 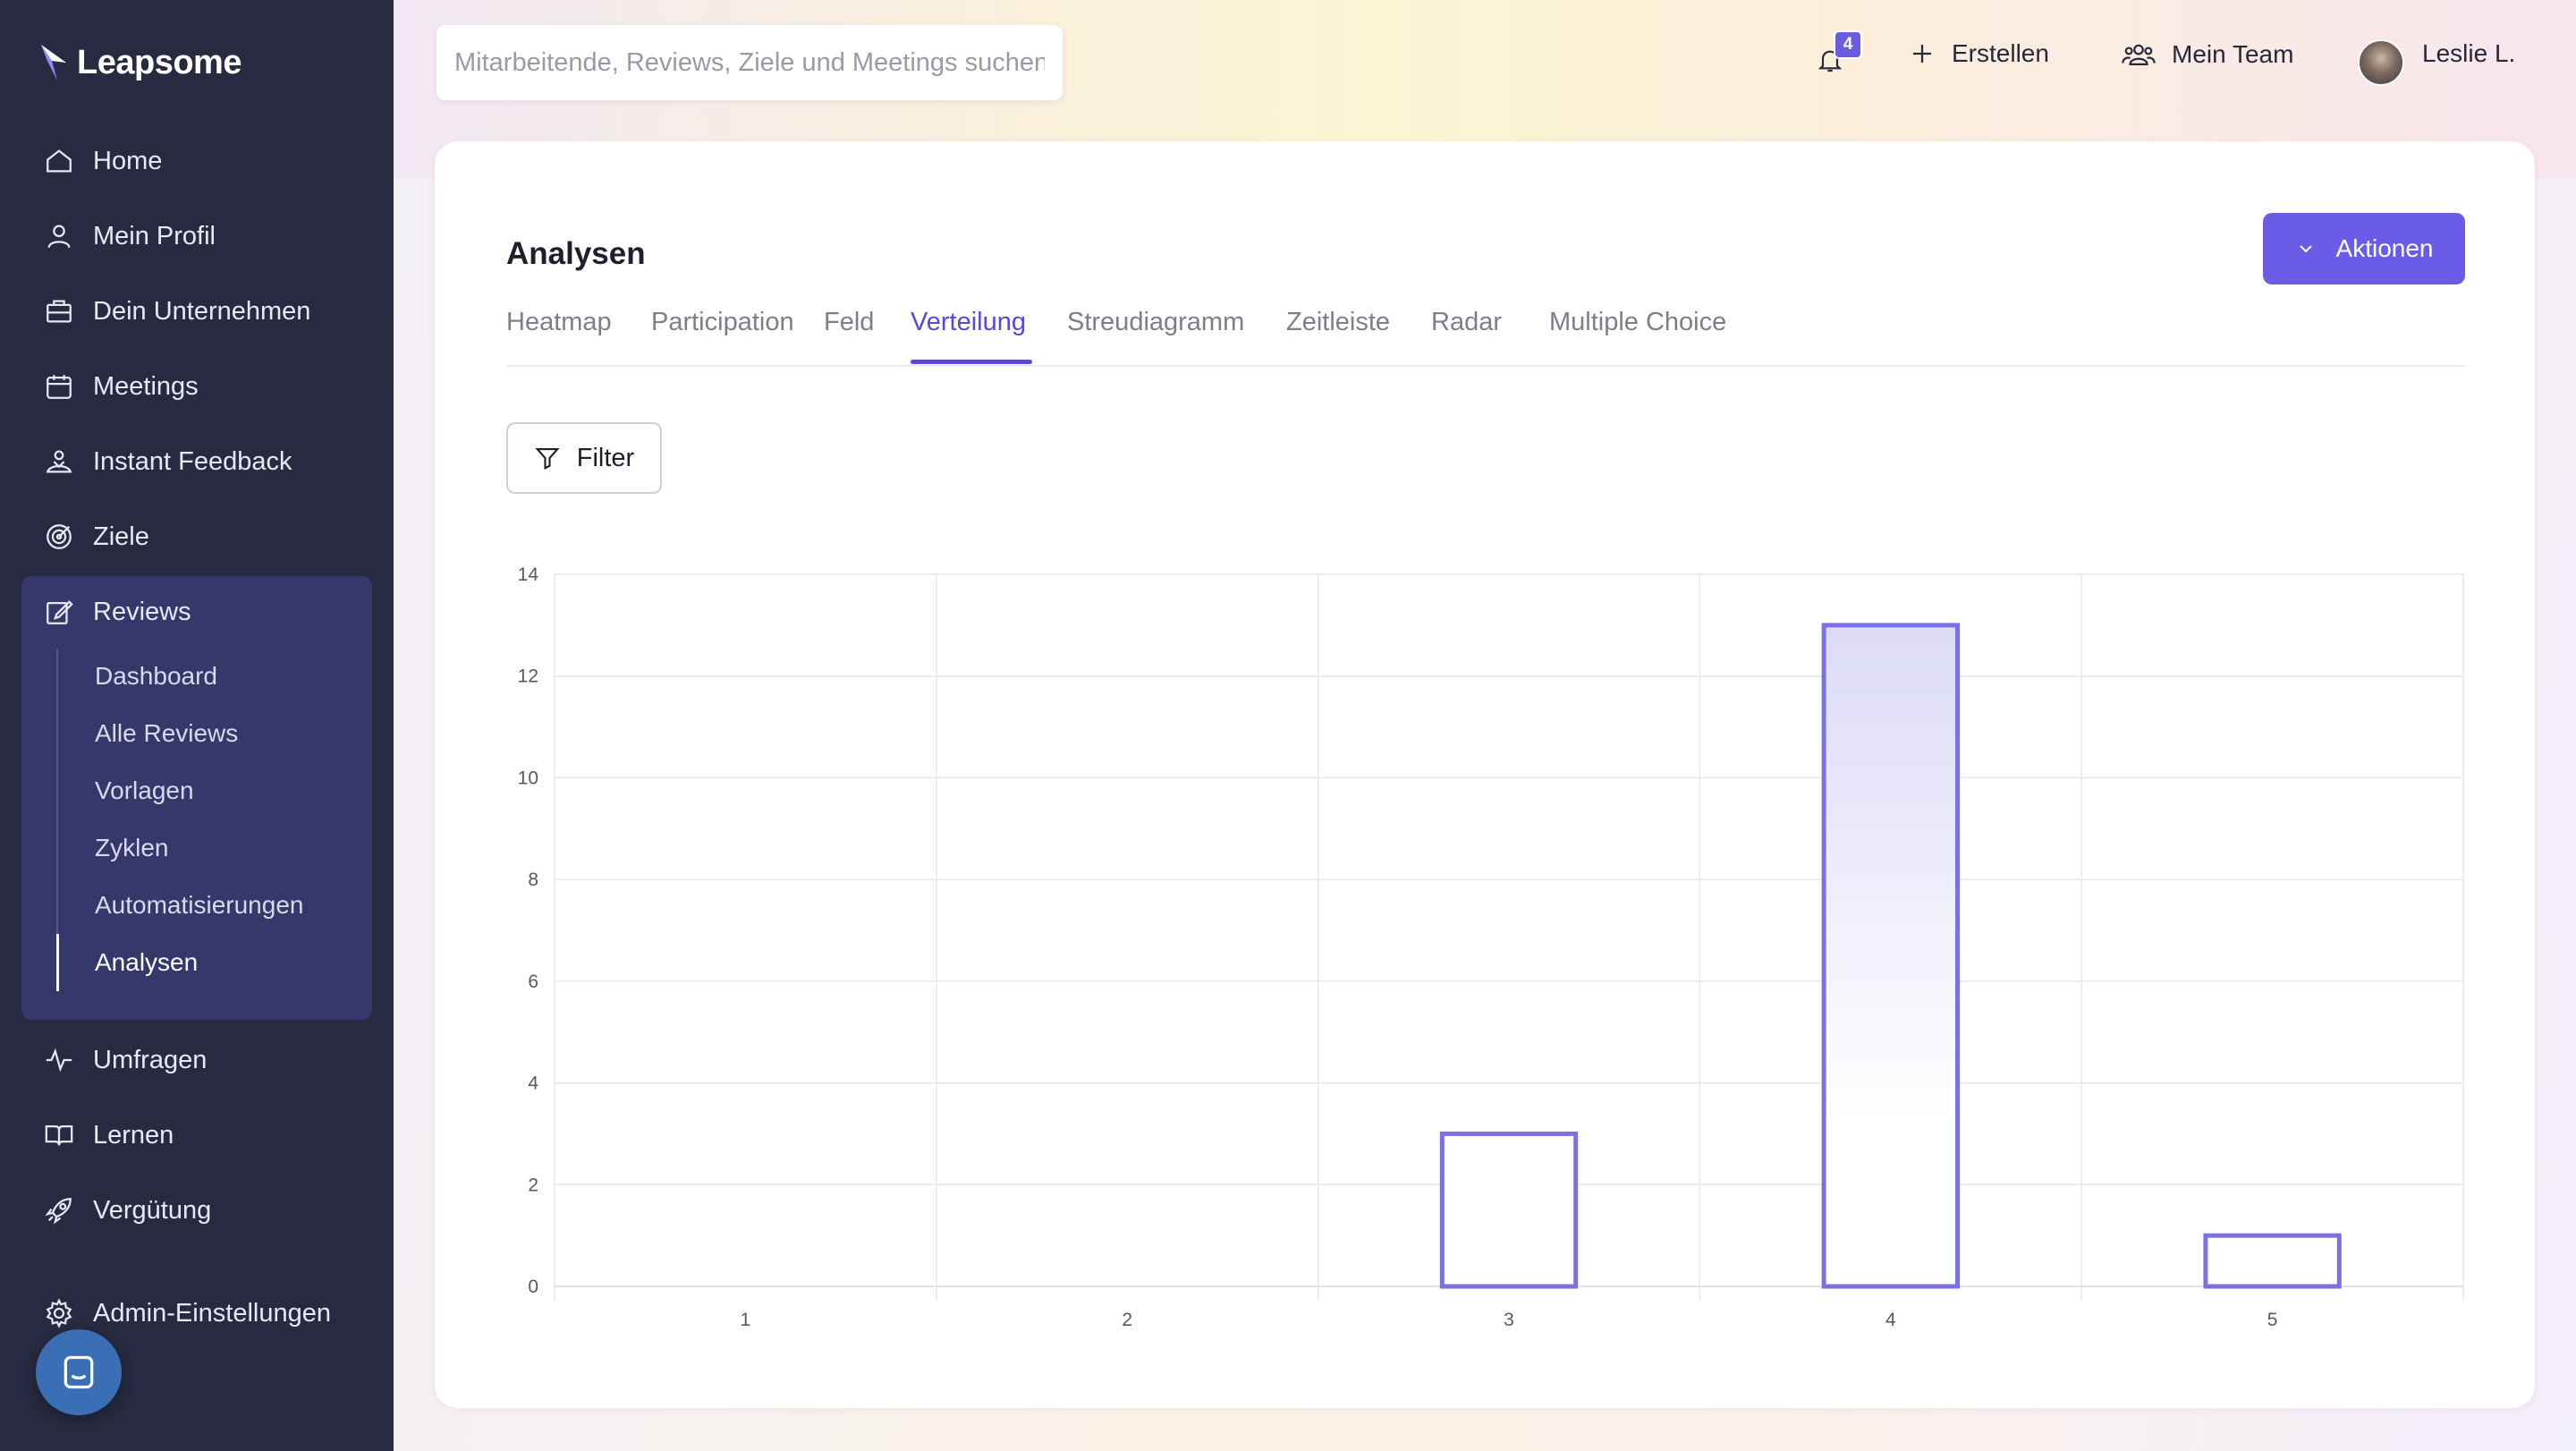 What do you see at coordinates (53, 63) in the screenshot?
I see `leapsome-logo-icon` at bounding box center [53, 63].